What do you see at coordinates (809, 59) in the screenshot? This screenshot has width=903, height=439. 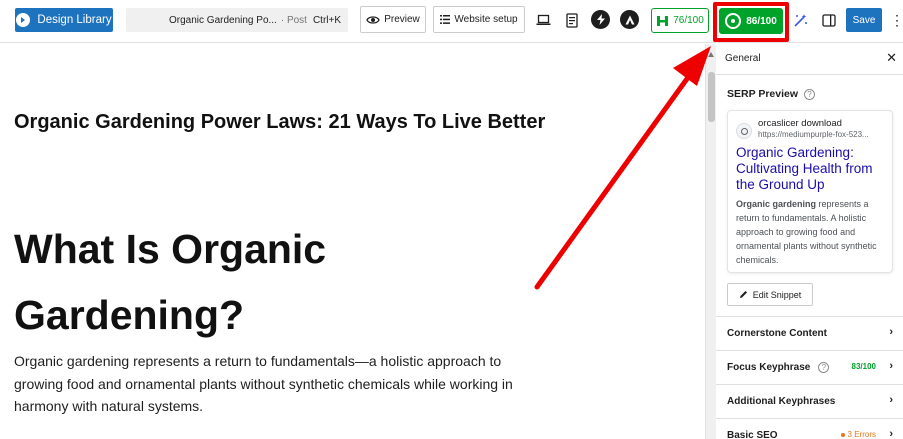 I see `sidebar-header: General ✕` at bounding box center [809, 59].